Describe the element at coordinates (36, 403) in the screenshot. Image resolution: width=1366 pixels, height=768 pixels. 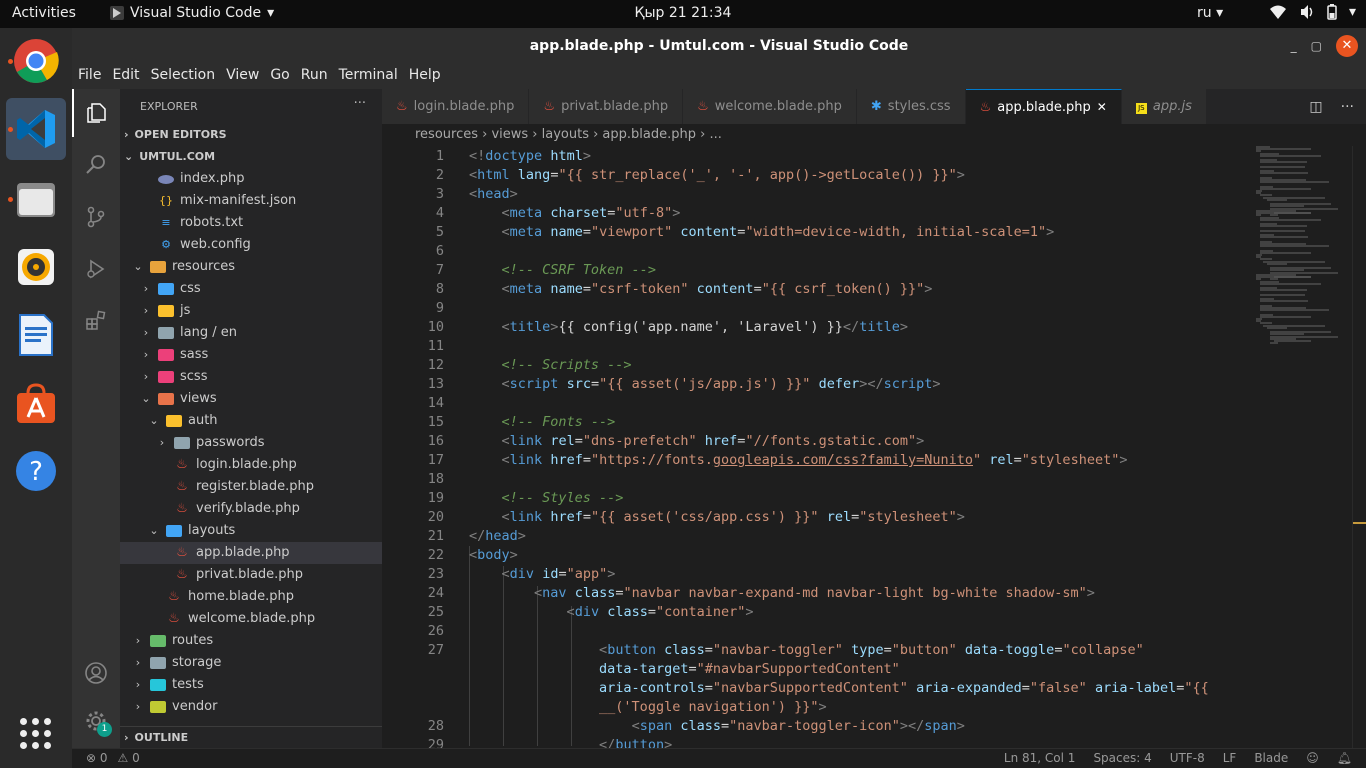
I see `dock-software` at that location.